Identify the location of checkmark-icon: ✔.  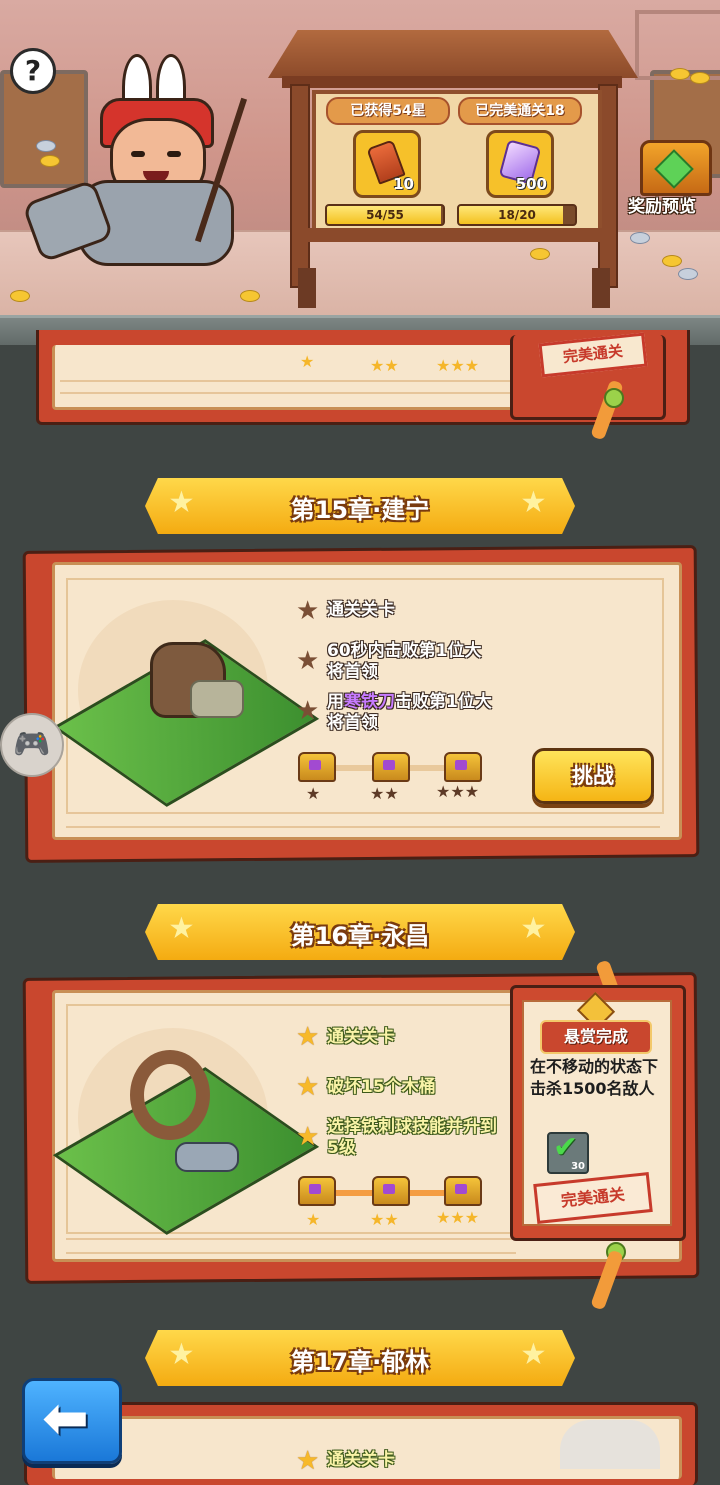
(566, 1147).